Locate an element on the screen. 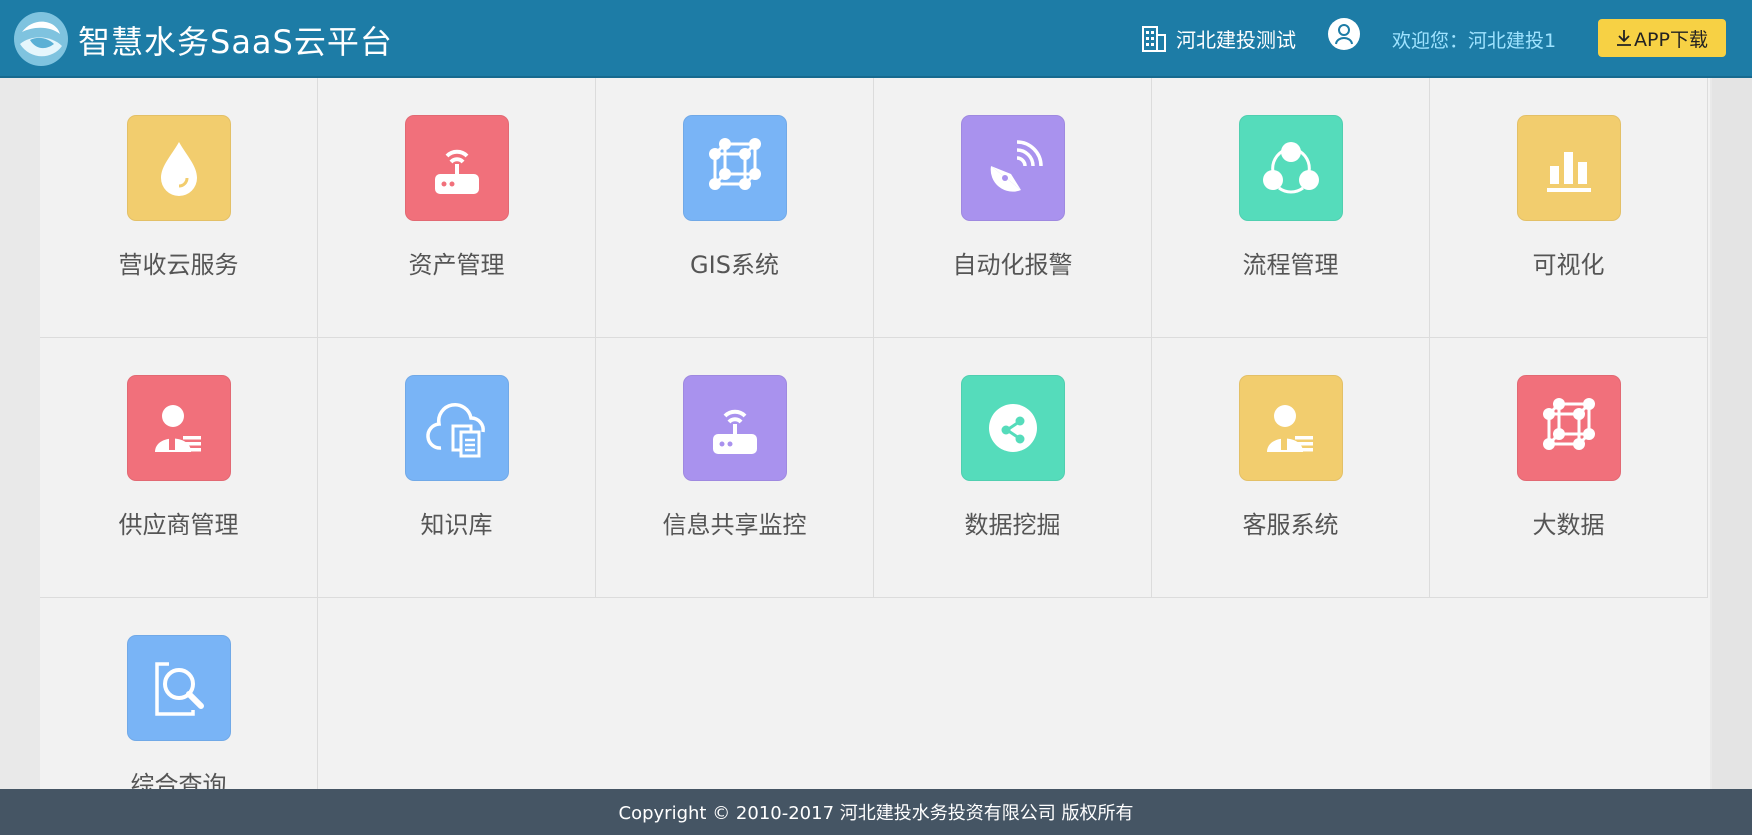 The height and width of the screenshot is (835, 1752). module-tile-info-sharing: 信息共享监控 is located at coordinates (735, 468).